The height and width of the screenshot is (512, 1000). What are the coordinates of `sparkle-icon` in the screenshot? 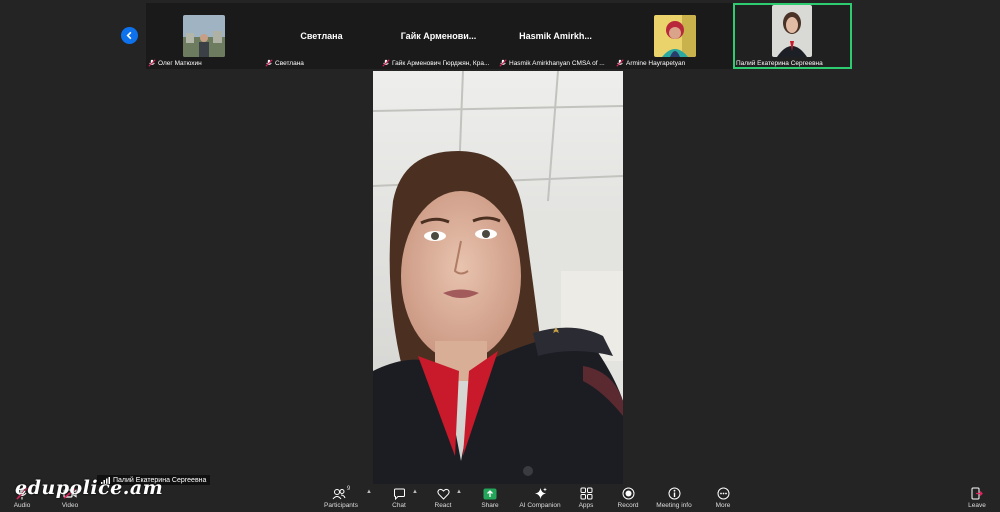 It's located at (540, 493).